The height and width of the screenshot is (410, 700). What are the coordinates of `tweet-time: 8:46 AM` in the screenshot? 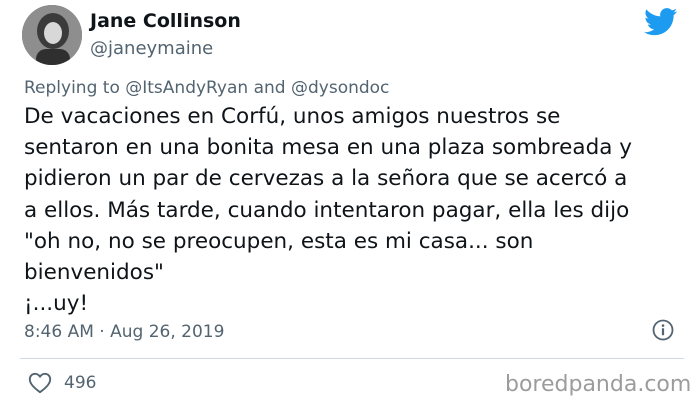 It's located at (59, 332).